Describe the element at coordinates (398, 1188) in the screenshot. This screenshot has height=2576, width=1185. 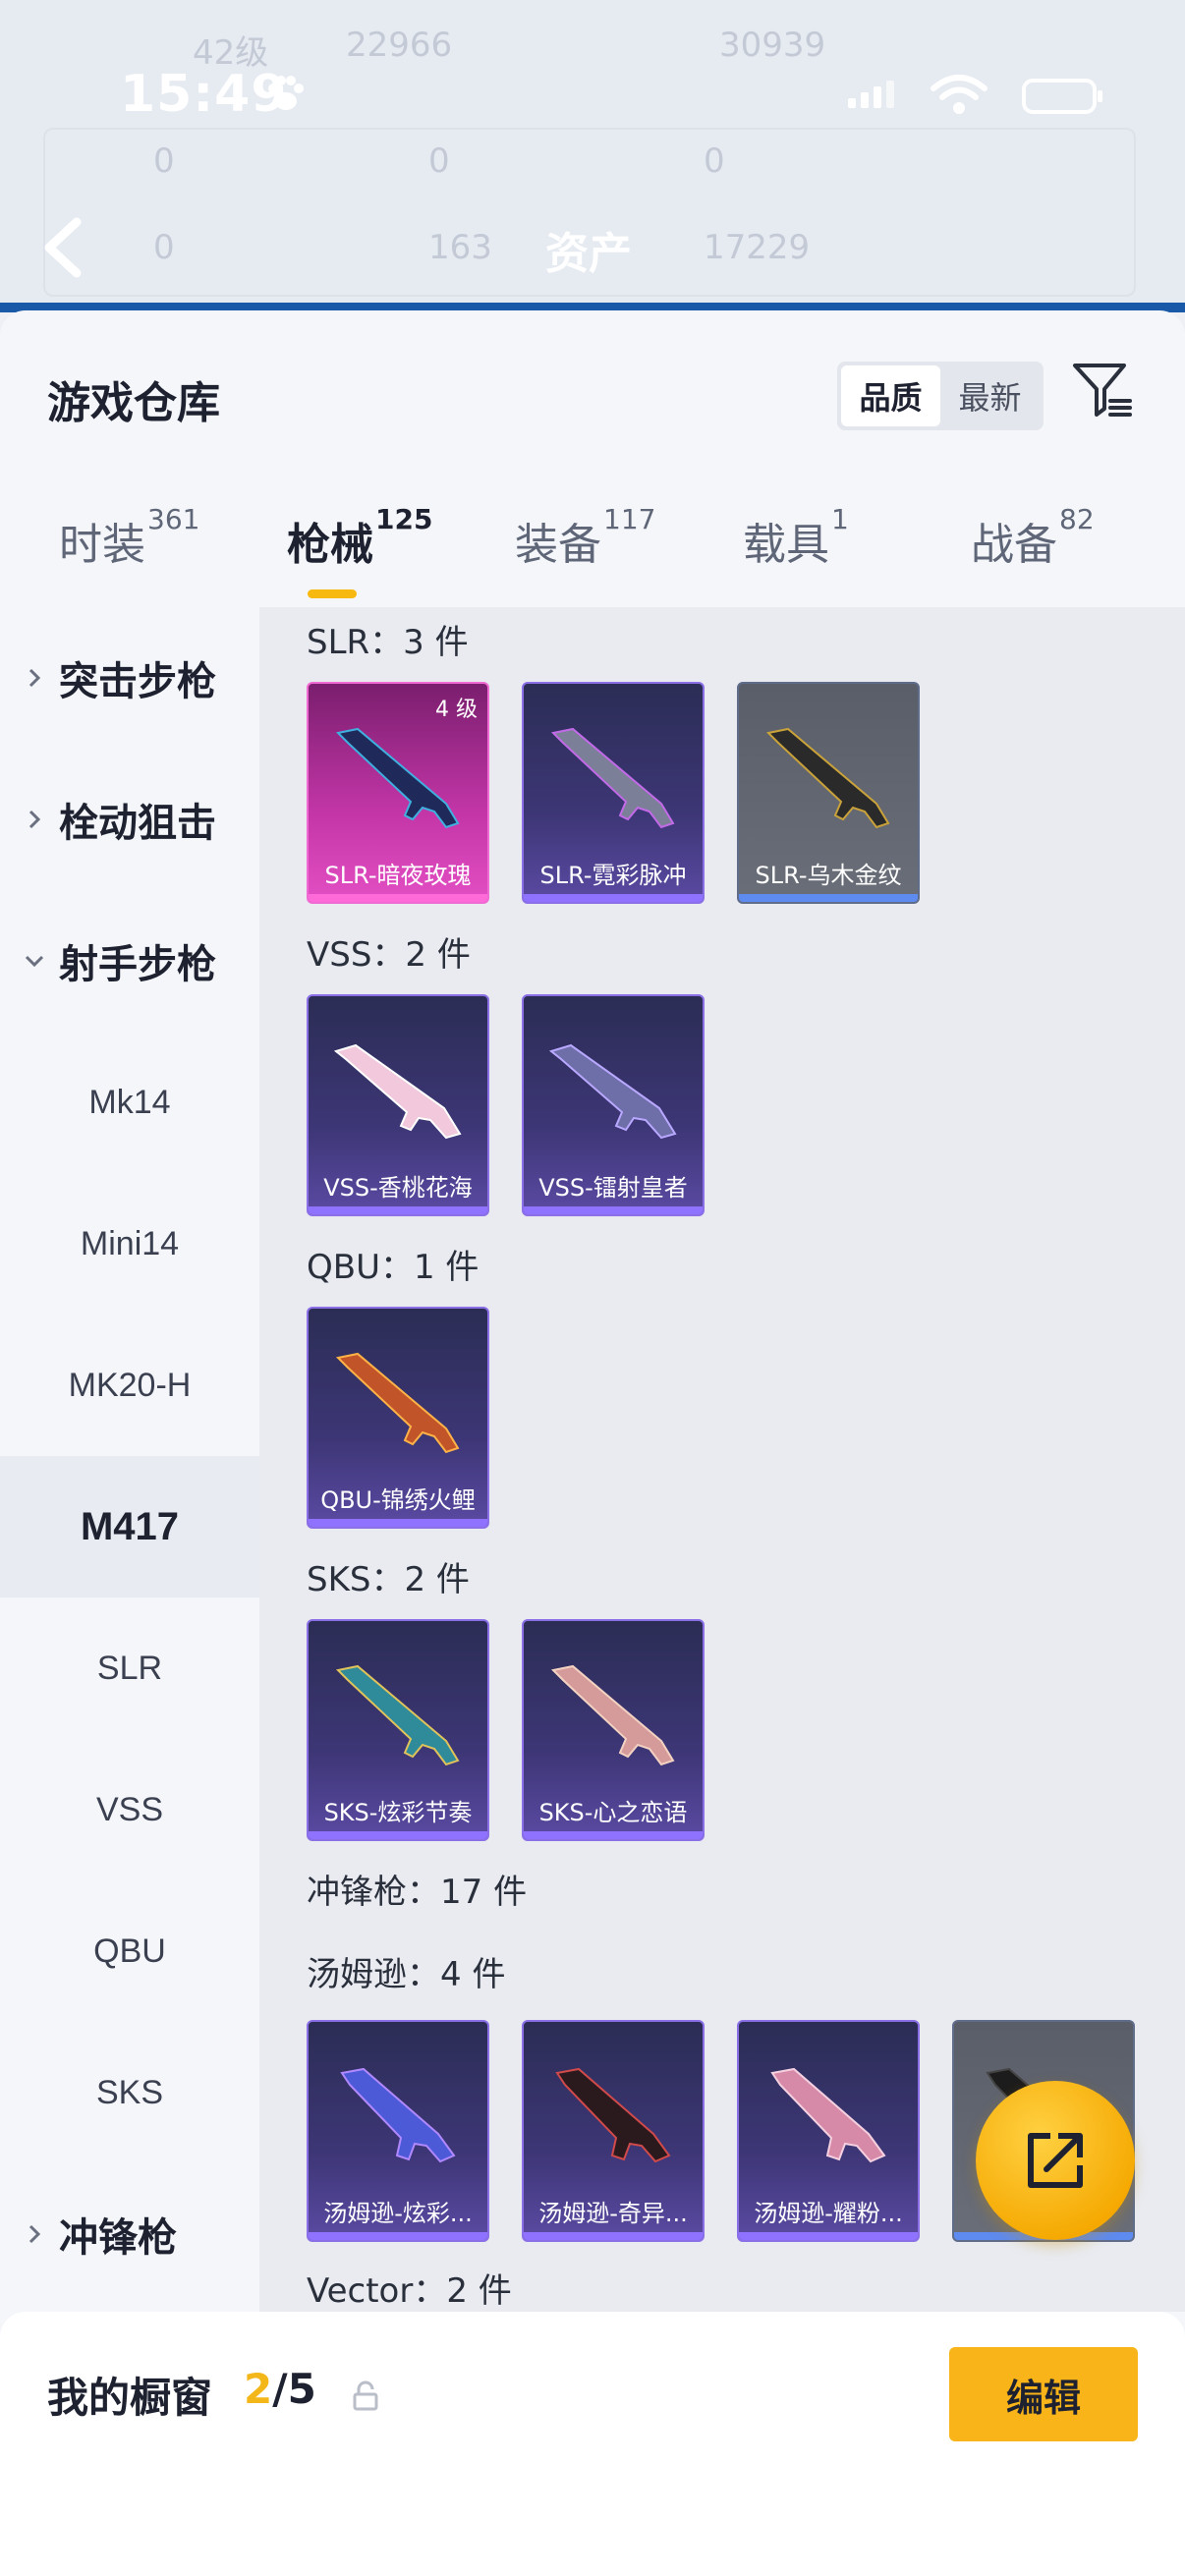
I see `weapon-name: VSS-香桃花海` at that location.